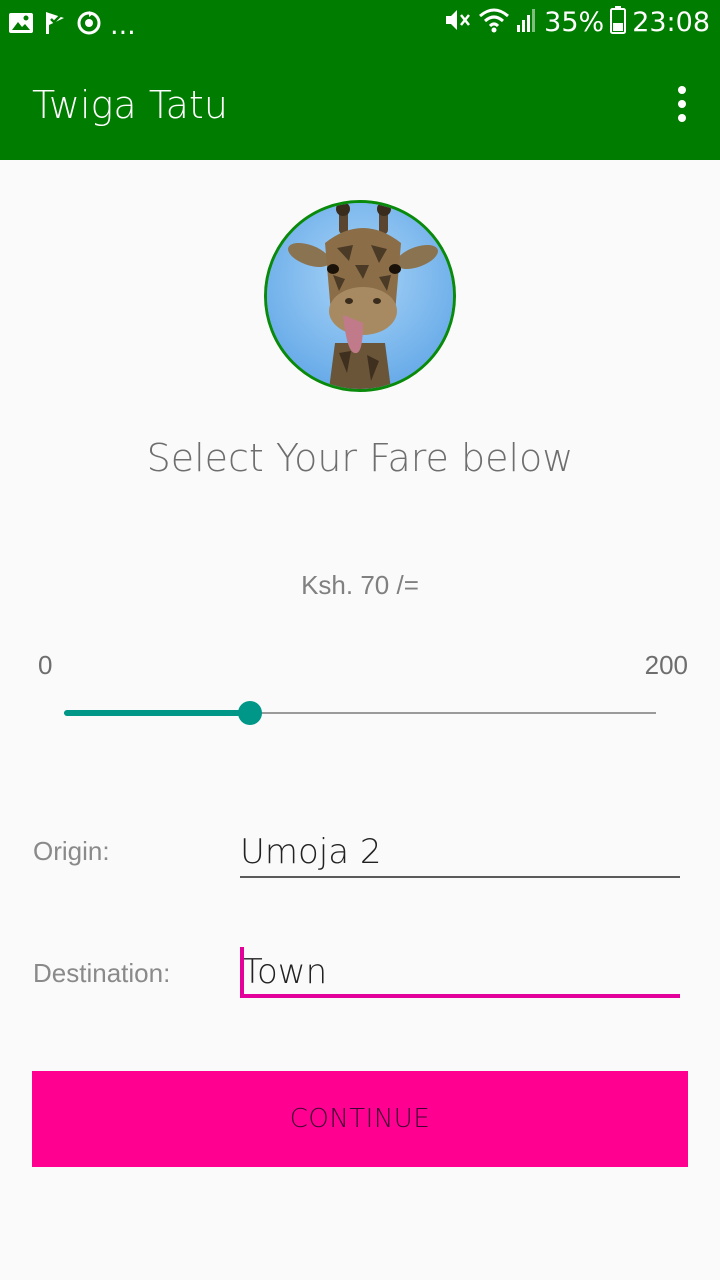 The image size is (720, 1280). What do you see at coordinates (360, 105) in the screenshot?
I see `app-bar: Twiga Tatu` at bounding box center [360, 105].